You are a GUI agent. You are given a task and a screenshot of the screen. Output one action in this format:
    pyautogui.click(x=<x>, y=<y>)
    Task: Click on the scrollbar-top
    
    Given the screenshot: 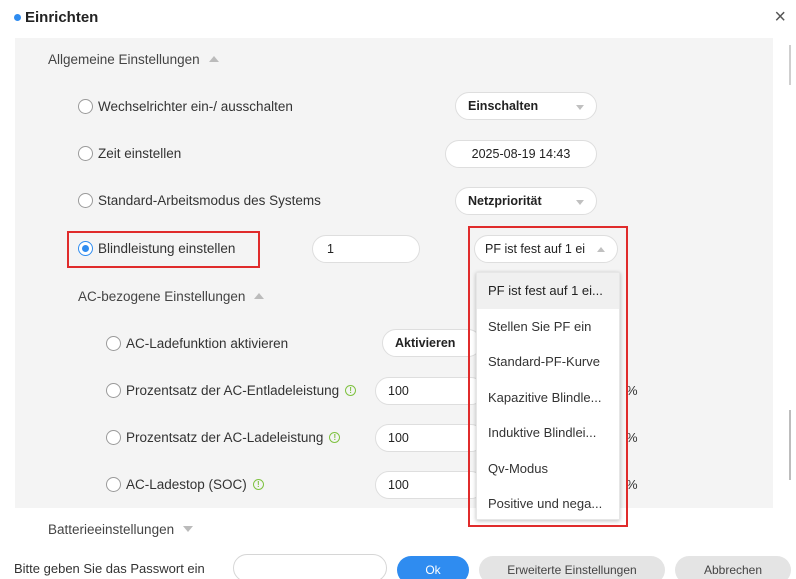 What is the action you would take?
    pyautogui.click(x=790, y=65)
    